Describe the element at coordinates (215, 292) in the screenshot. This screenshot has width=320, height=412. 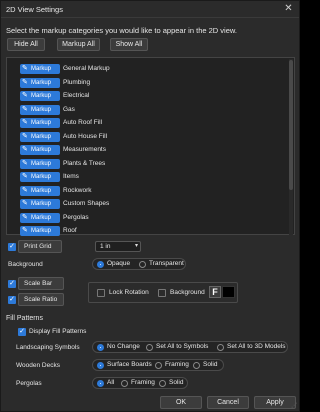
I see `font-button: F` at that location.